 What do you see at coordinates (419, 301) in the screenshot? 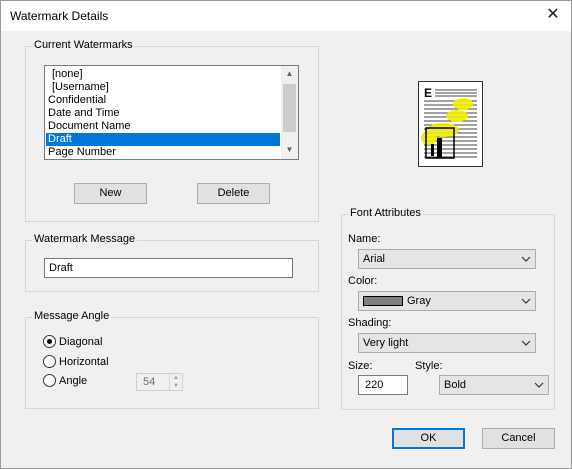
I see `color-value: Gray` at bounding box center [419, 301].